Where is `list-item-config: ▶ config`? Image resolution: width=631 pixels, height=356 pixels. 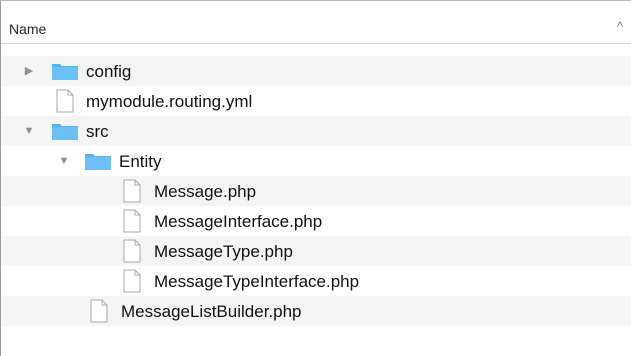 list-item-config: ▶ config is located at coordinates (316, 71).